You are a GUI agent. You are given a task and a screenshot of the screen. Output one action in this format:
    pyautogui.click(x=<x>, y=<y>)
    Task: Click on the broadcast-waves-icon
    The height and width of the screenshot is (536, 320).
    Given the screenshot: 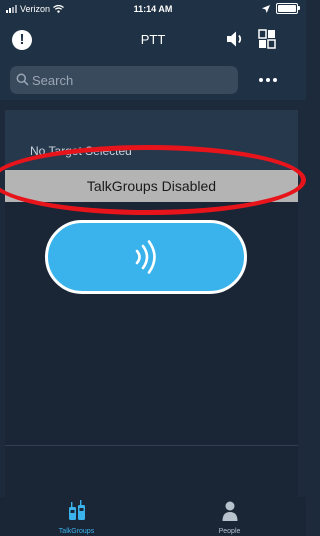 What is the action you would take?
    pyautogui.click(x=145, y=257)
    